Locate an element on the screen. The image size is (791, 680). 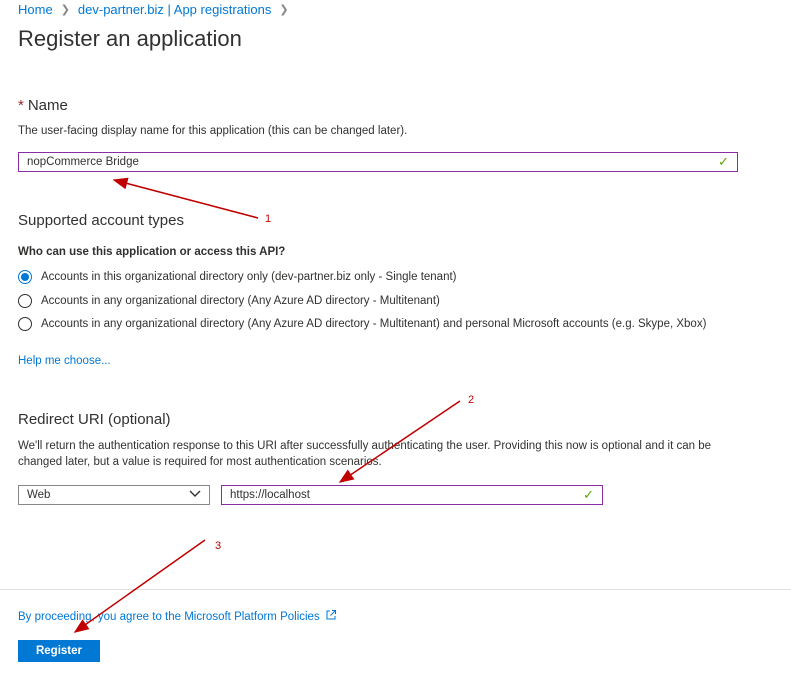
radio-selected-icon is located at coordinates (25, 277).